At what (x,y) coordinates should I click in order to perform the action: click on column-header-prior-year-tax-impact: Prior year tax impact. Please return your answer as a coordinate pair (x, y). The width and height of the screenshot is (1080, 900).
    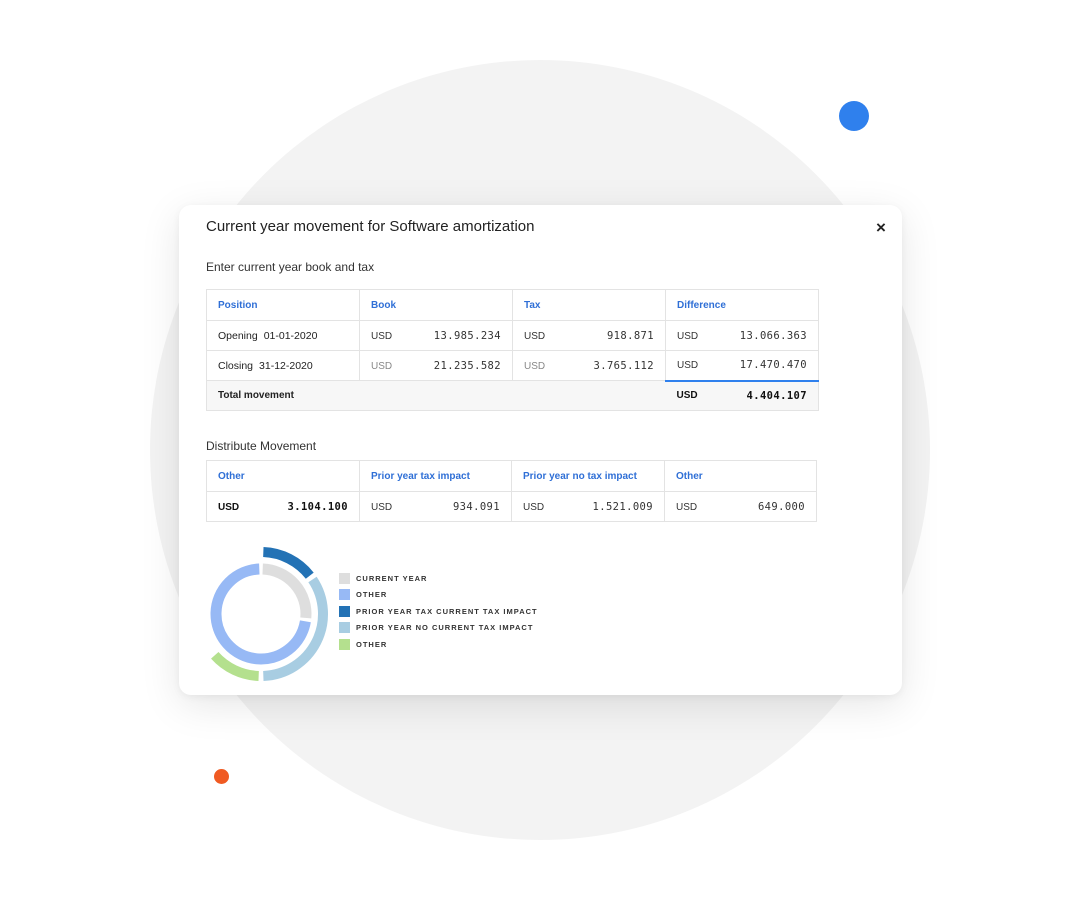
    Looking at the image, I should click on (435, 476).